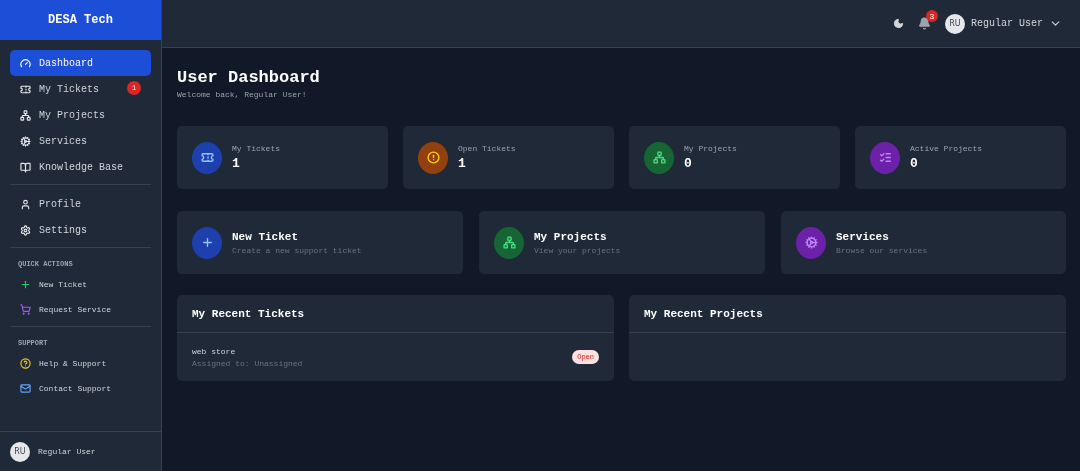 The image size is (1080, 471). I want to click on gauge-icon, so click(25, 63).